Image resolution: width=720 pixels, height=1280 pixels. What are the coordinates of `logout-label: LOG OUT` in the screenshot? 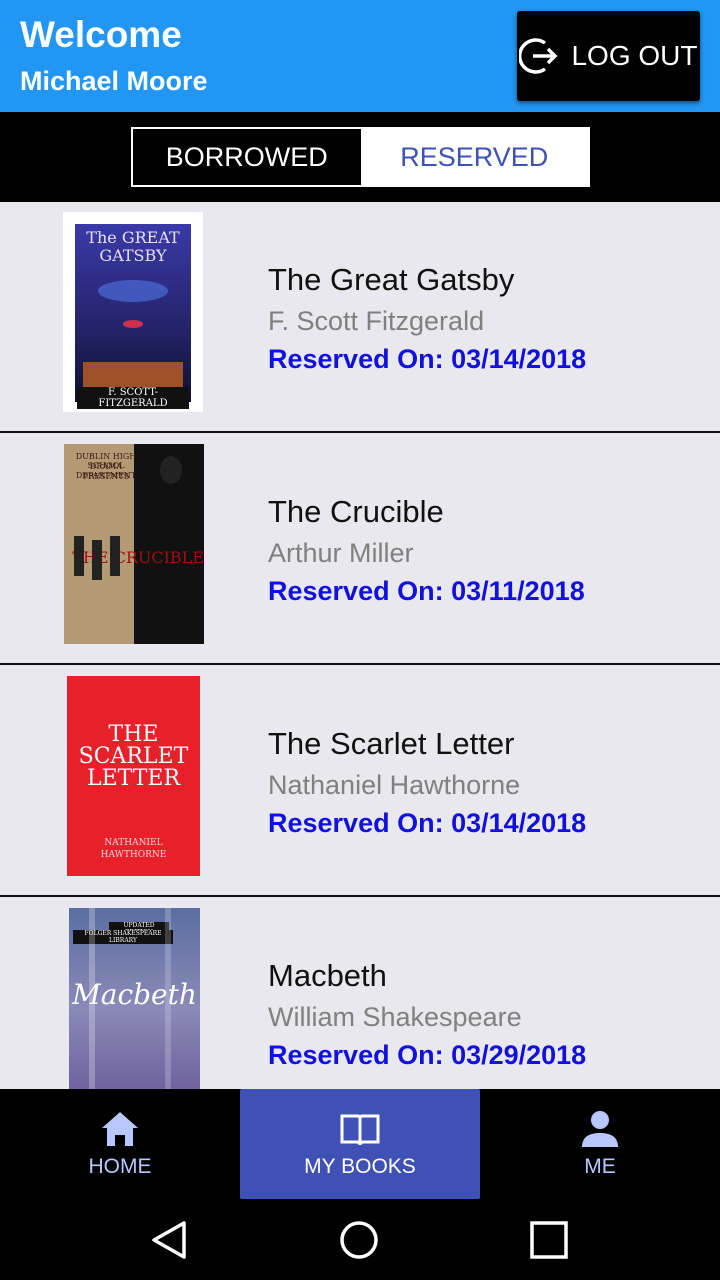 It's located at (634, 55).